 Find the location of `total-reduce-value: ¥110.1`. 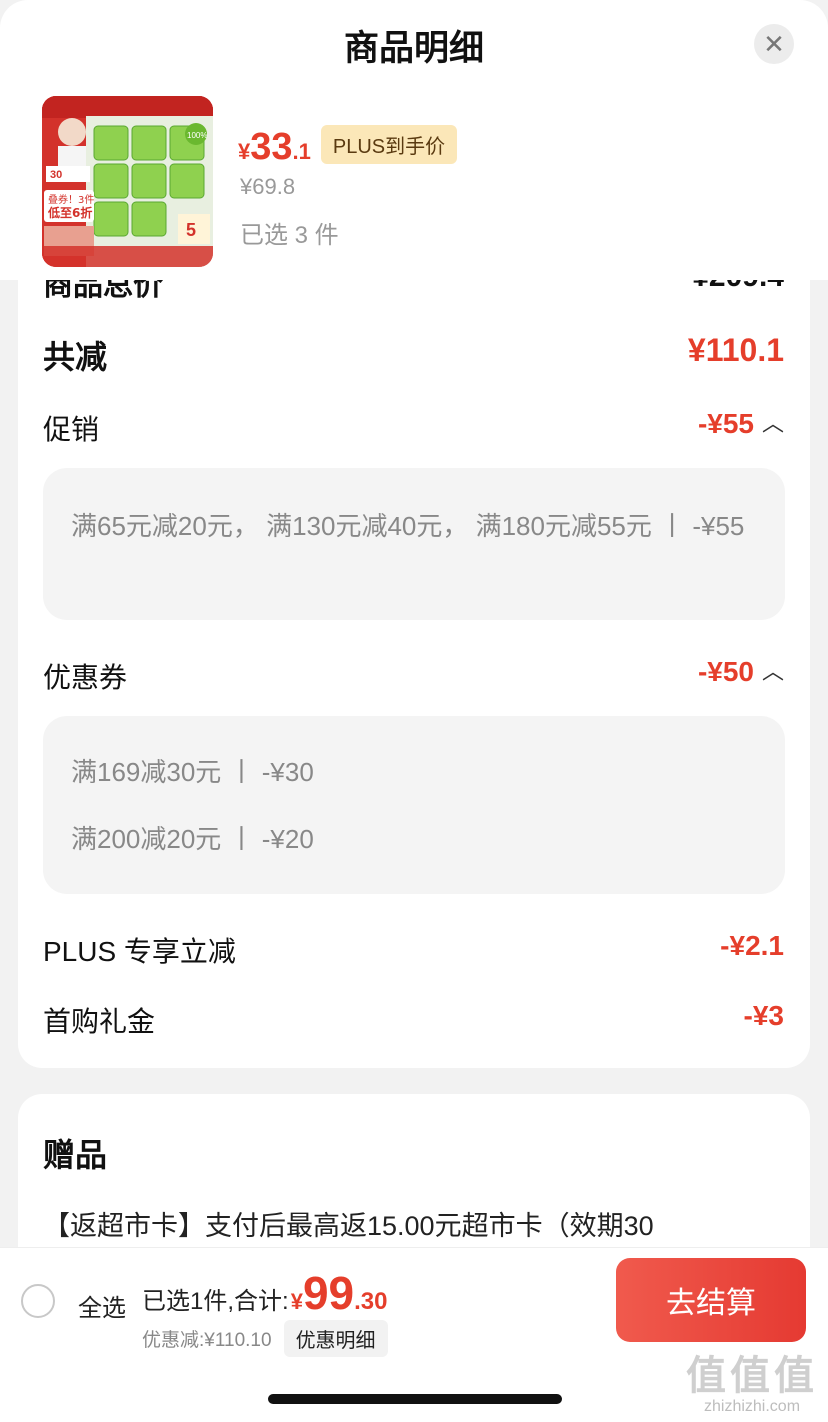

total-reduce-value: ¥110.1 is located at coordinates (735, 350).